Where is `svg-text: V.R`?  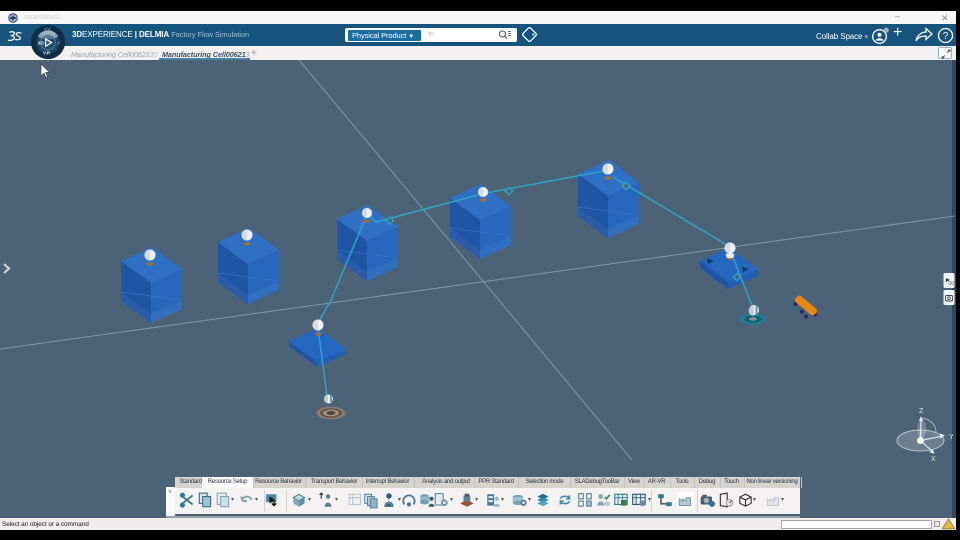
svg-text: V.R is located at coordinates (47, 53).